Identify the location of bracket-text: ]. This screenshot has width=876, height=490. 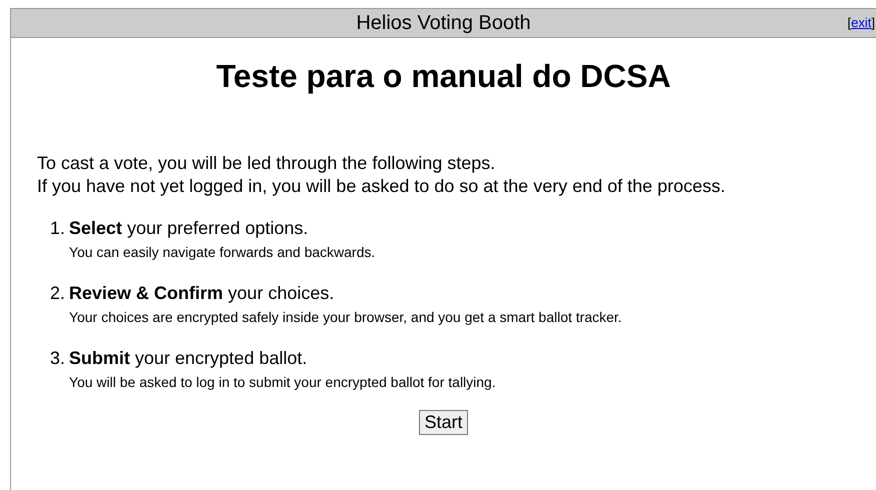
(873, 22).